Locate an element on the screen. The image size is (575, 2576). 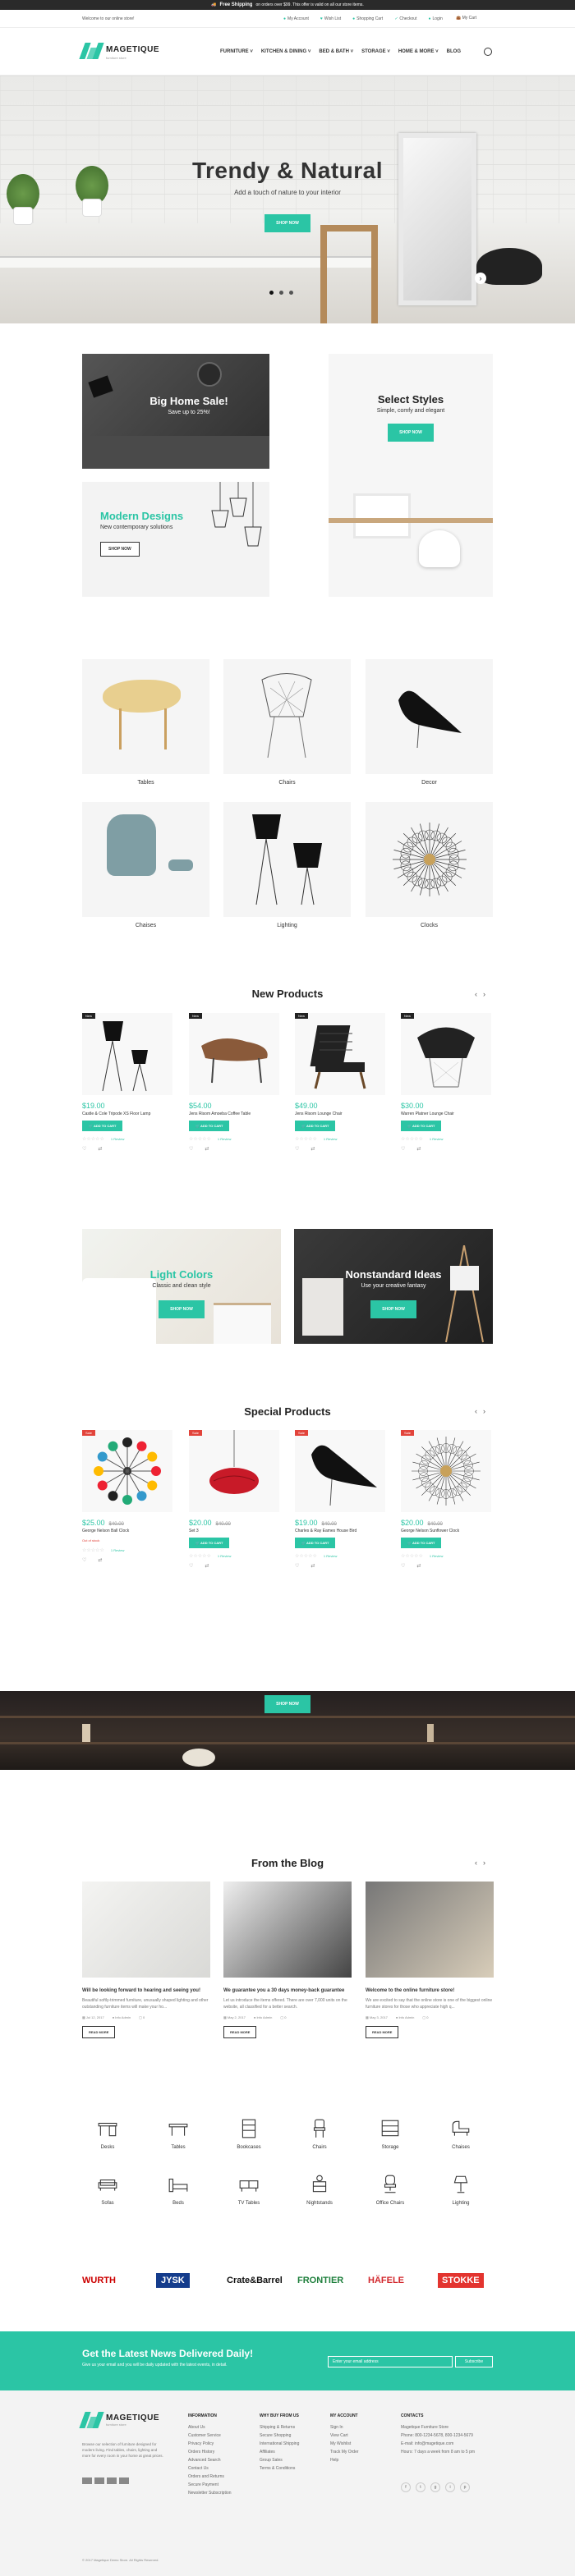
facebook-icon: f is located at coordinates (406, 2487).